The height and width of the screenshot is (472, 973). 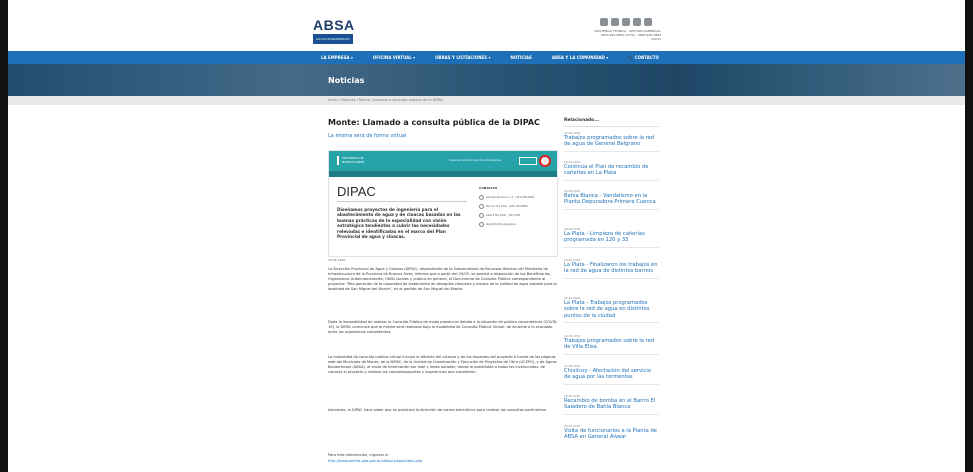 I want to click on clock-icon, so click(x=481, y=215).